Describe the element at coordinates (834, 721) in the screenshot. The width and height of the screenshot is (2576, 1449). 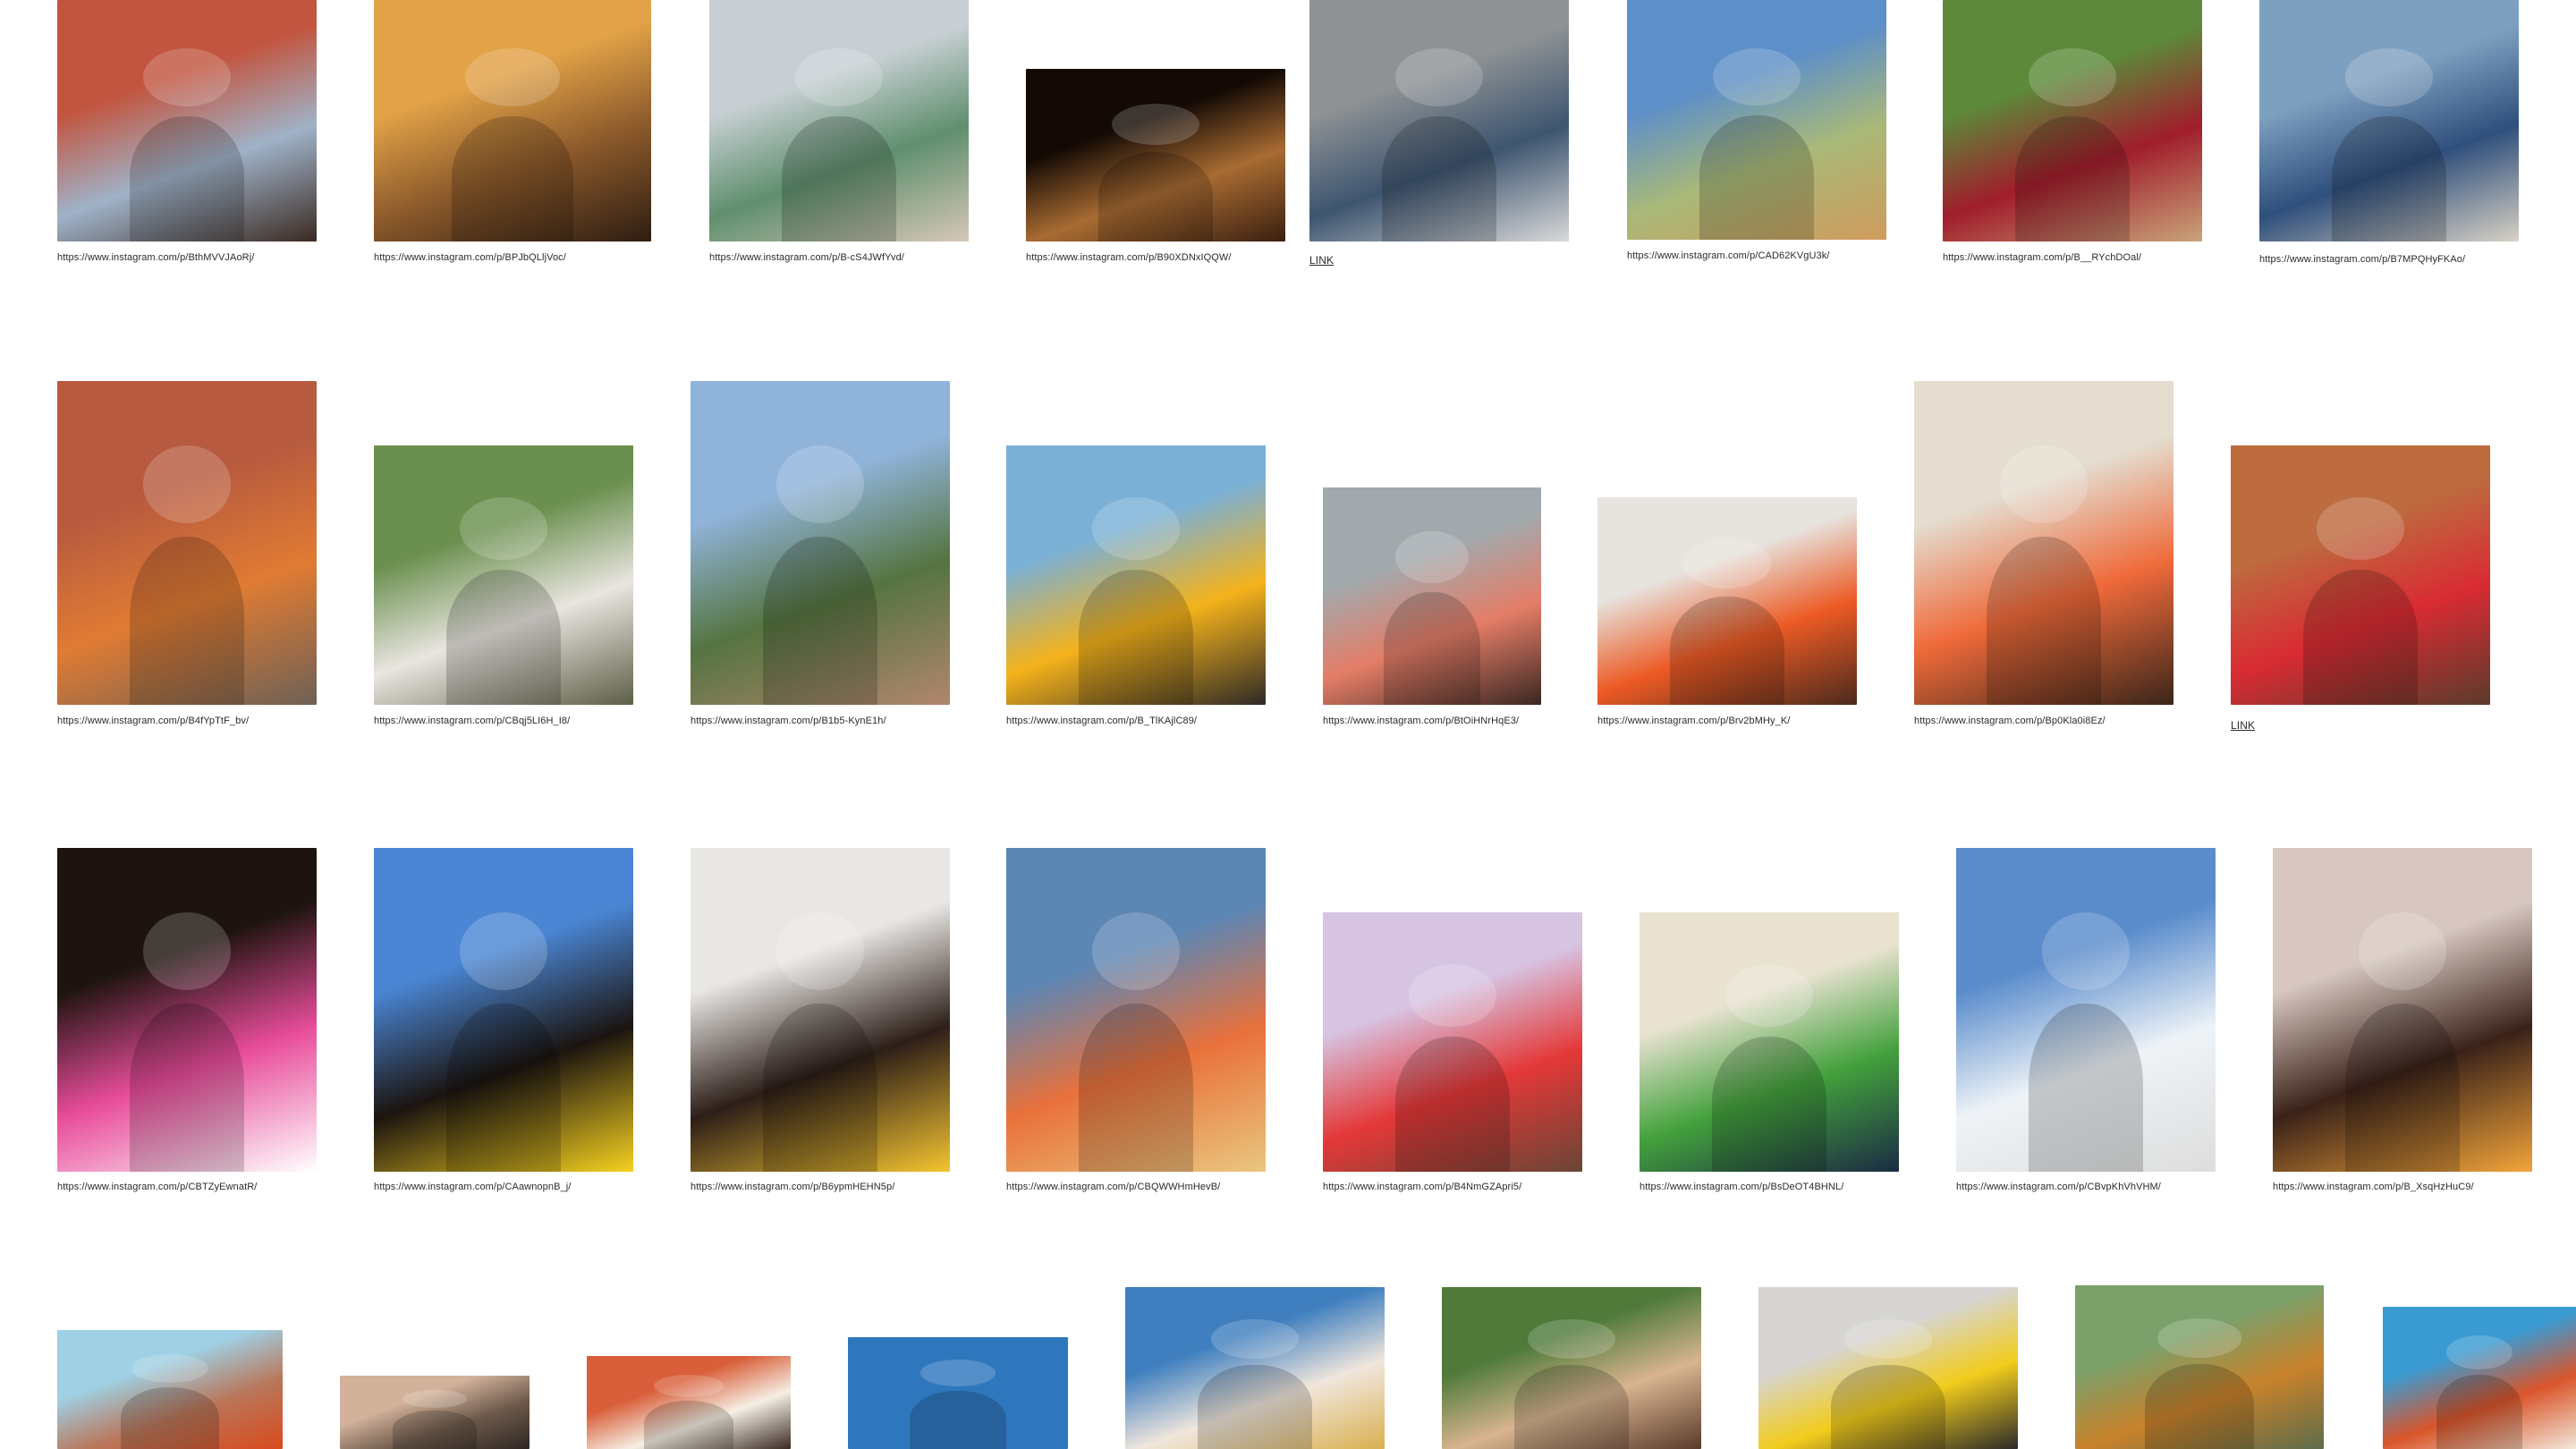
I see `caption-url: https://www.instagram.com/p/B1b5-KynE1h/` at that location.